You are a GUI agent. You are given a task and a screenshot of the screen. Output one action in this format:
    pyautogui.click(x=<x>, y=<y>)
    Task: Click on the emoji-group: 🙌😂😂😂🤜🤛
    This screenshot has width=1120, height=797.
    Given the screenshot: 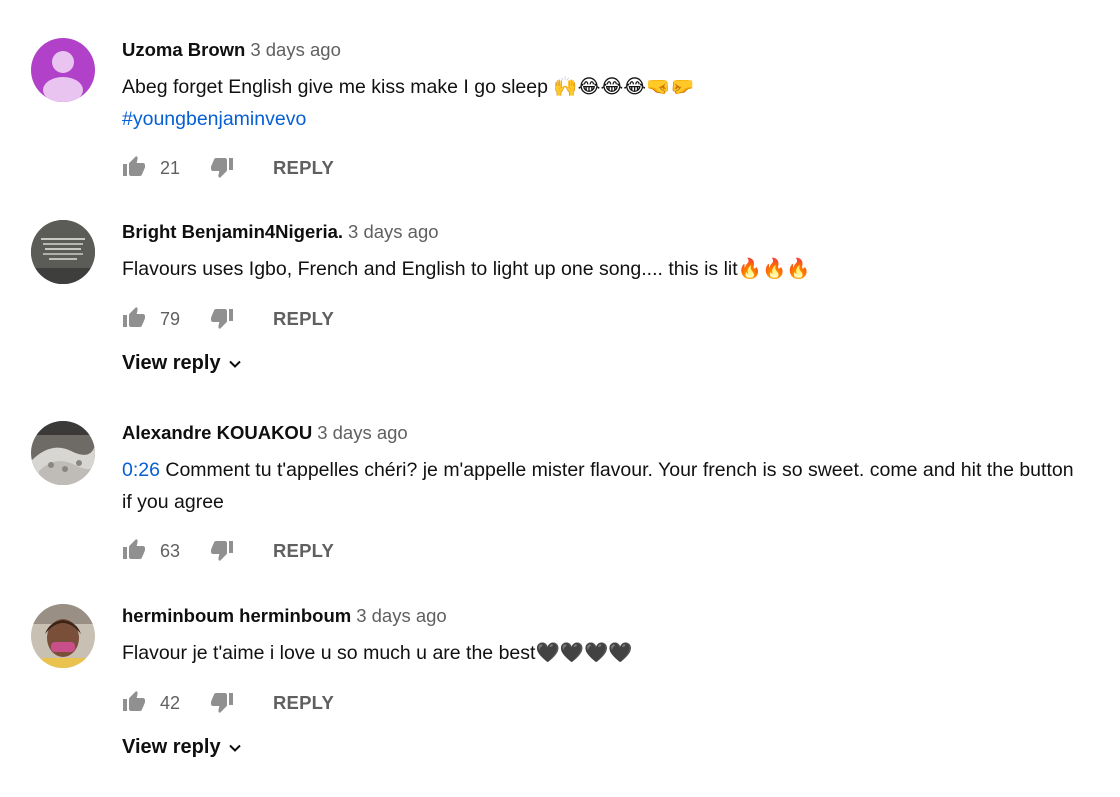 What is the action you would take?
    pyautogui.click(x=624, y=86)
    